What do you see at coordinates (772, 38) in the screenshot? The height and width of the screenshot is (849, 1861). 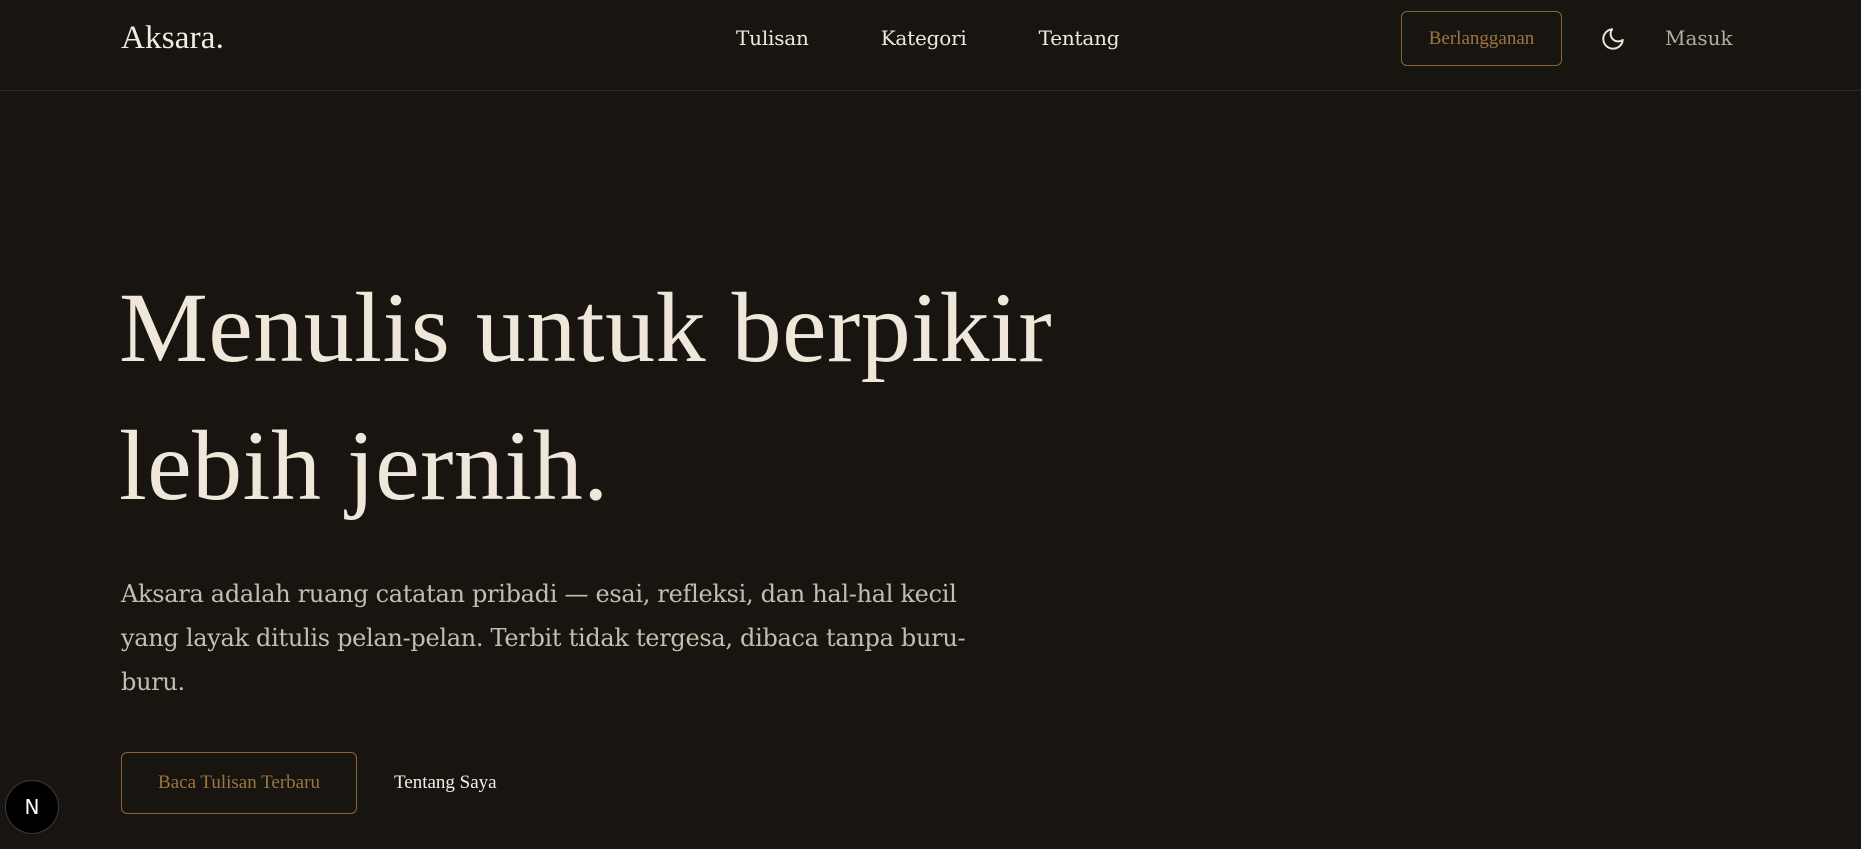 I see `nav-link-tulisan: Tulisan` at bounding box center [772, 38].